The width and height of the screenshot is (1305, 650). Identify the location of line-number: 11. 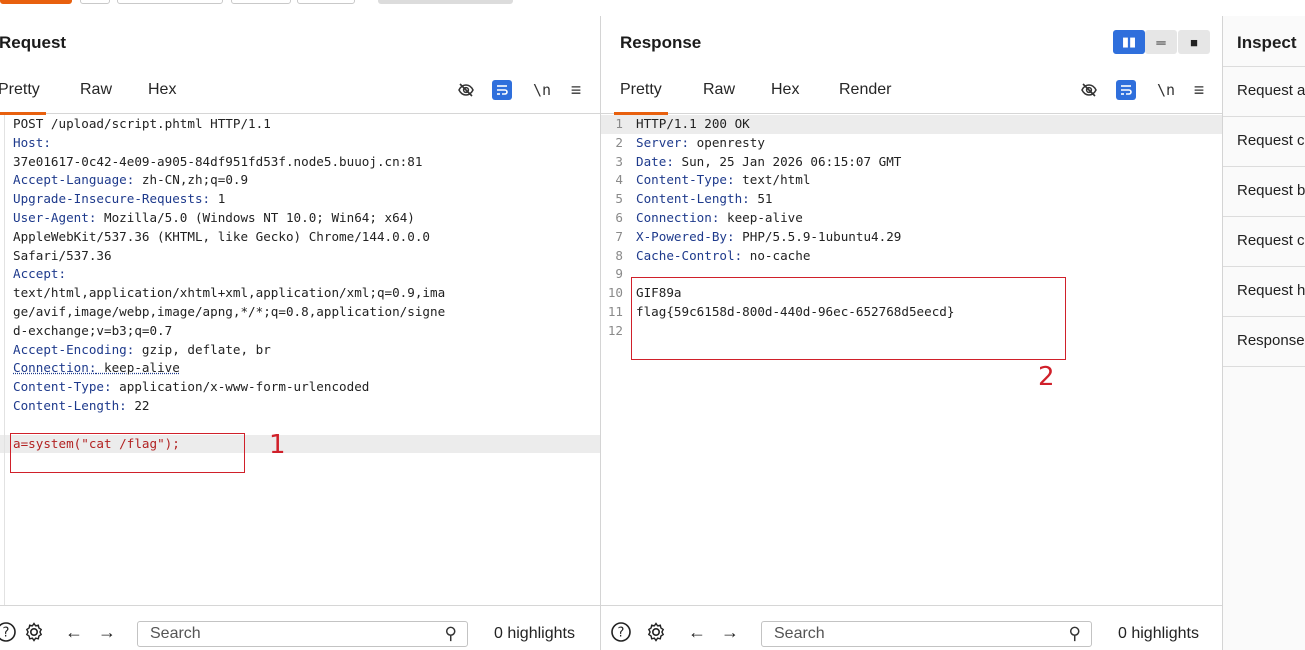
(615, 311).